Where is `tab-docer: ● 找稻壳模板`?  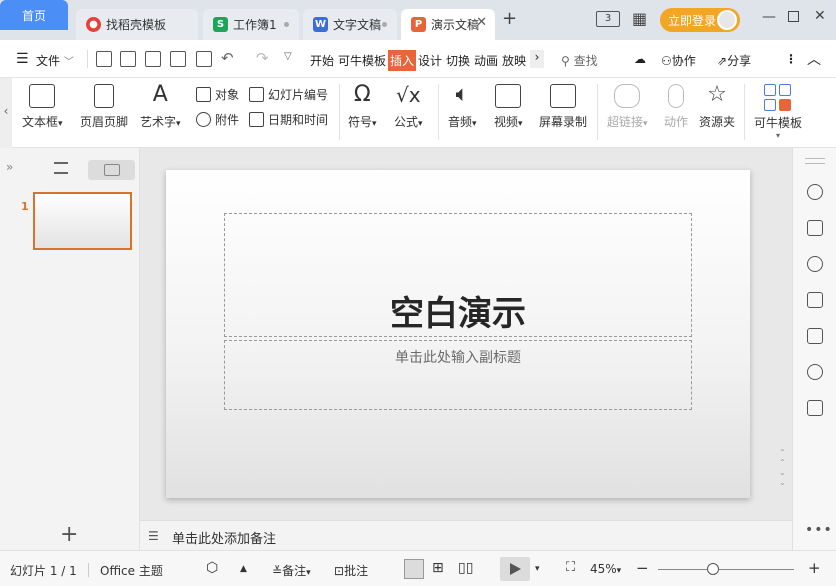 tab-docer: ● 找稻壳模板 is located at coordinates (137, 24).